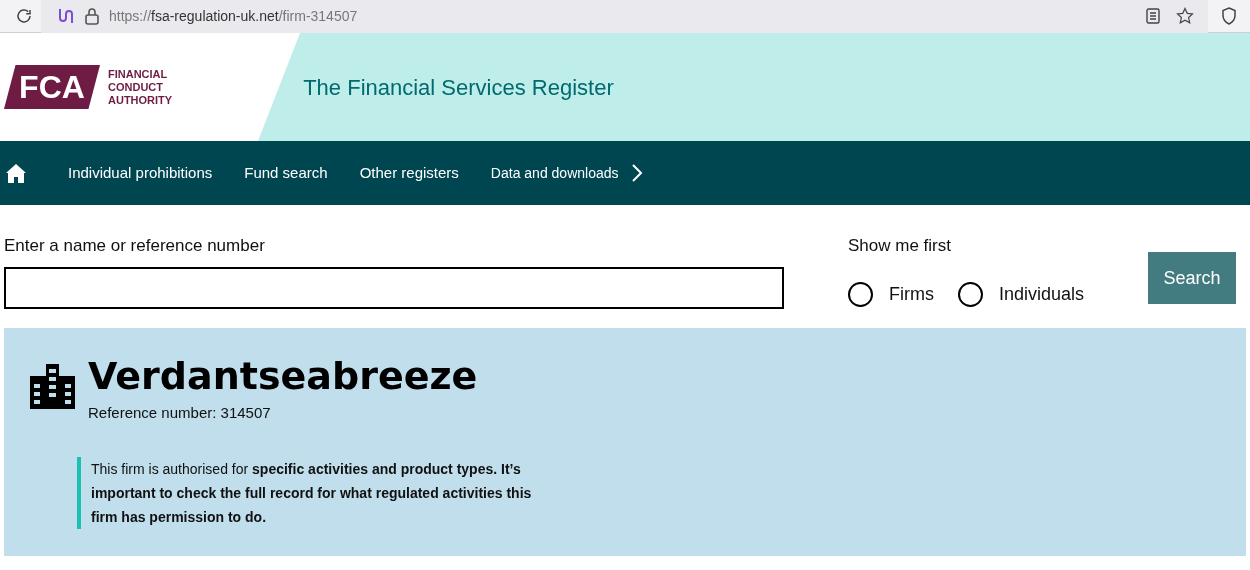 The height and width of the screenshot is (570, 1250). Describe the element at coordinates (65, 16) in the screenshot. I see `route-icon` at that location.